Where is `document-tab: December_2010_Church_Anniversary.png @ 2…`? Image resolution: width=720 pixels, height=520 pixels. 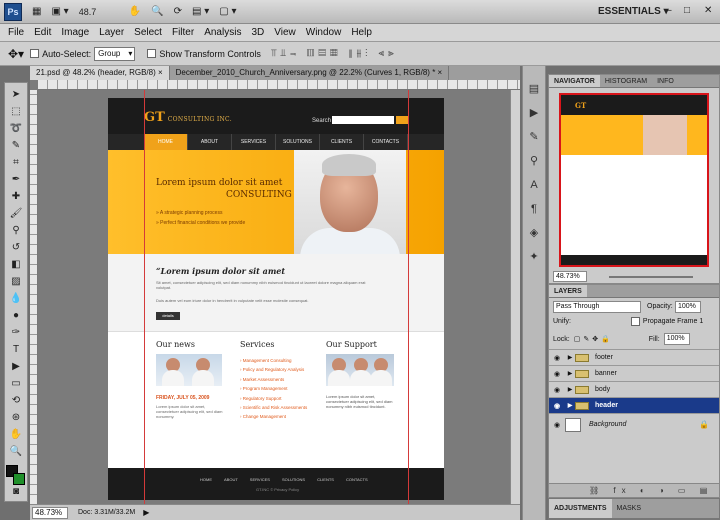
document-tab: December_2010_Church_Anniversary.png @ 2… is located at coordinates (310, 73).